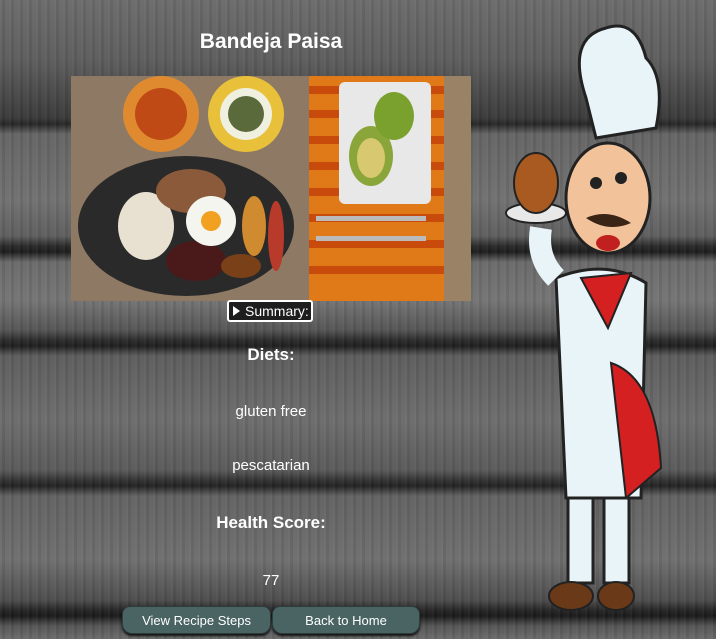 The height and width of the screenshot is (639, 716). Describe the element at coordinates (271, 580) in the screenshot. I see `health-score-value: 77` at that location.